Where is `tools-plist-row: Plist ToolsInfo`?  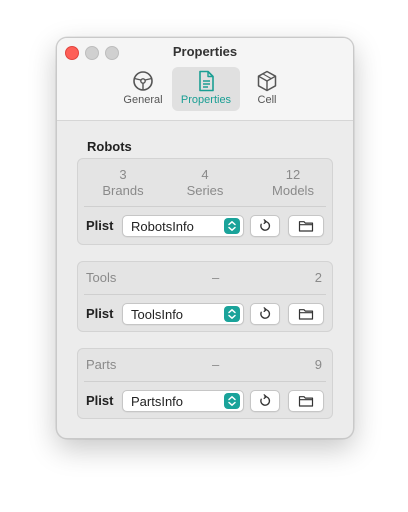 tools-plist-row: Plist ToolsInfo is located at coordinates (205, 314).